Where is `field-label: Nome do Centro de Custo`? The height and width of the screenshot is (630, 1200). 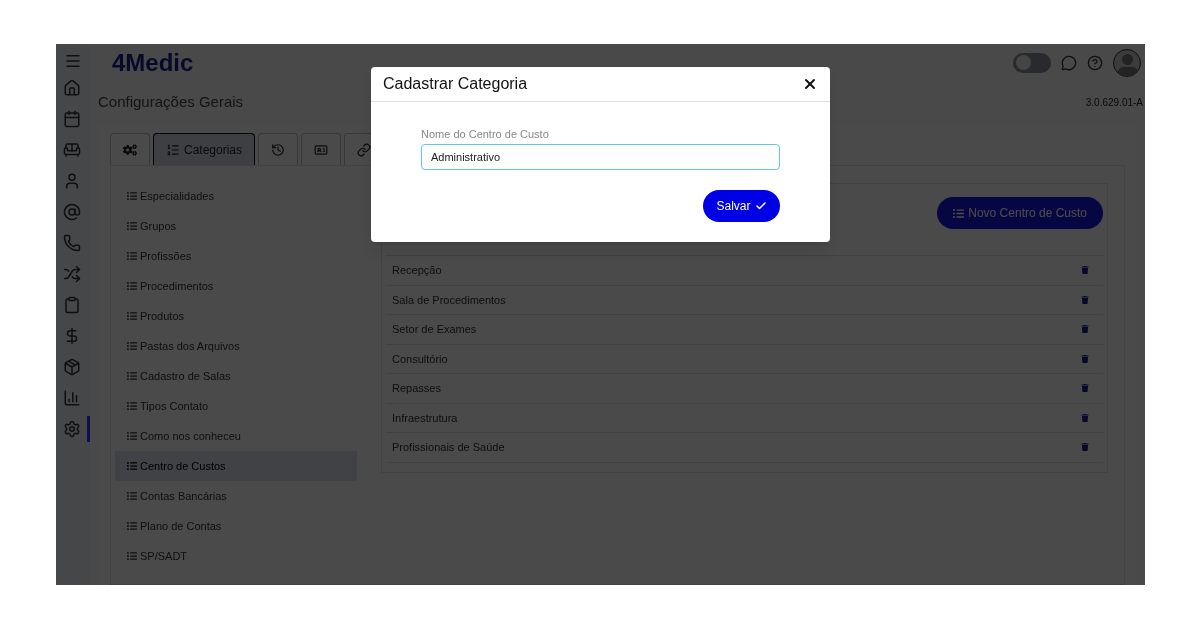 field-label: Nome do Centro de Custo is located at coordinates (485, 134).